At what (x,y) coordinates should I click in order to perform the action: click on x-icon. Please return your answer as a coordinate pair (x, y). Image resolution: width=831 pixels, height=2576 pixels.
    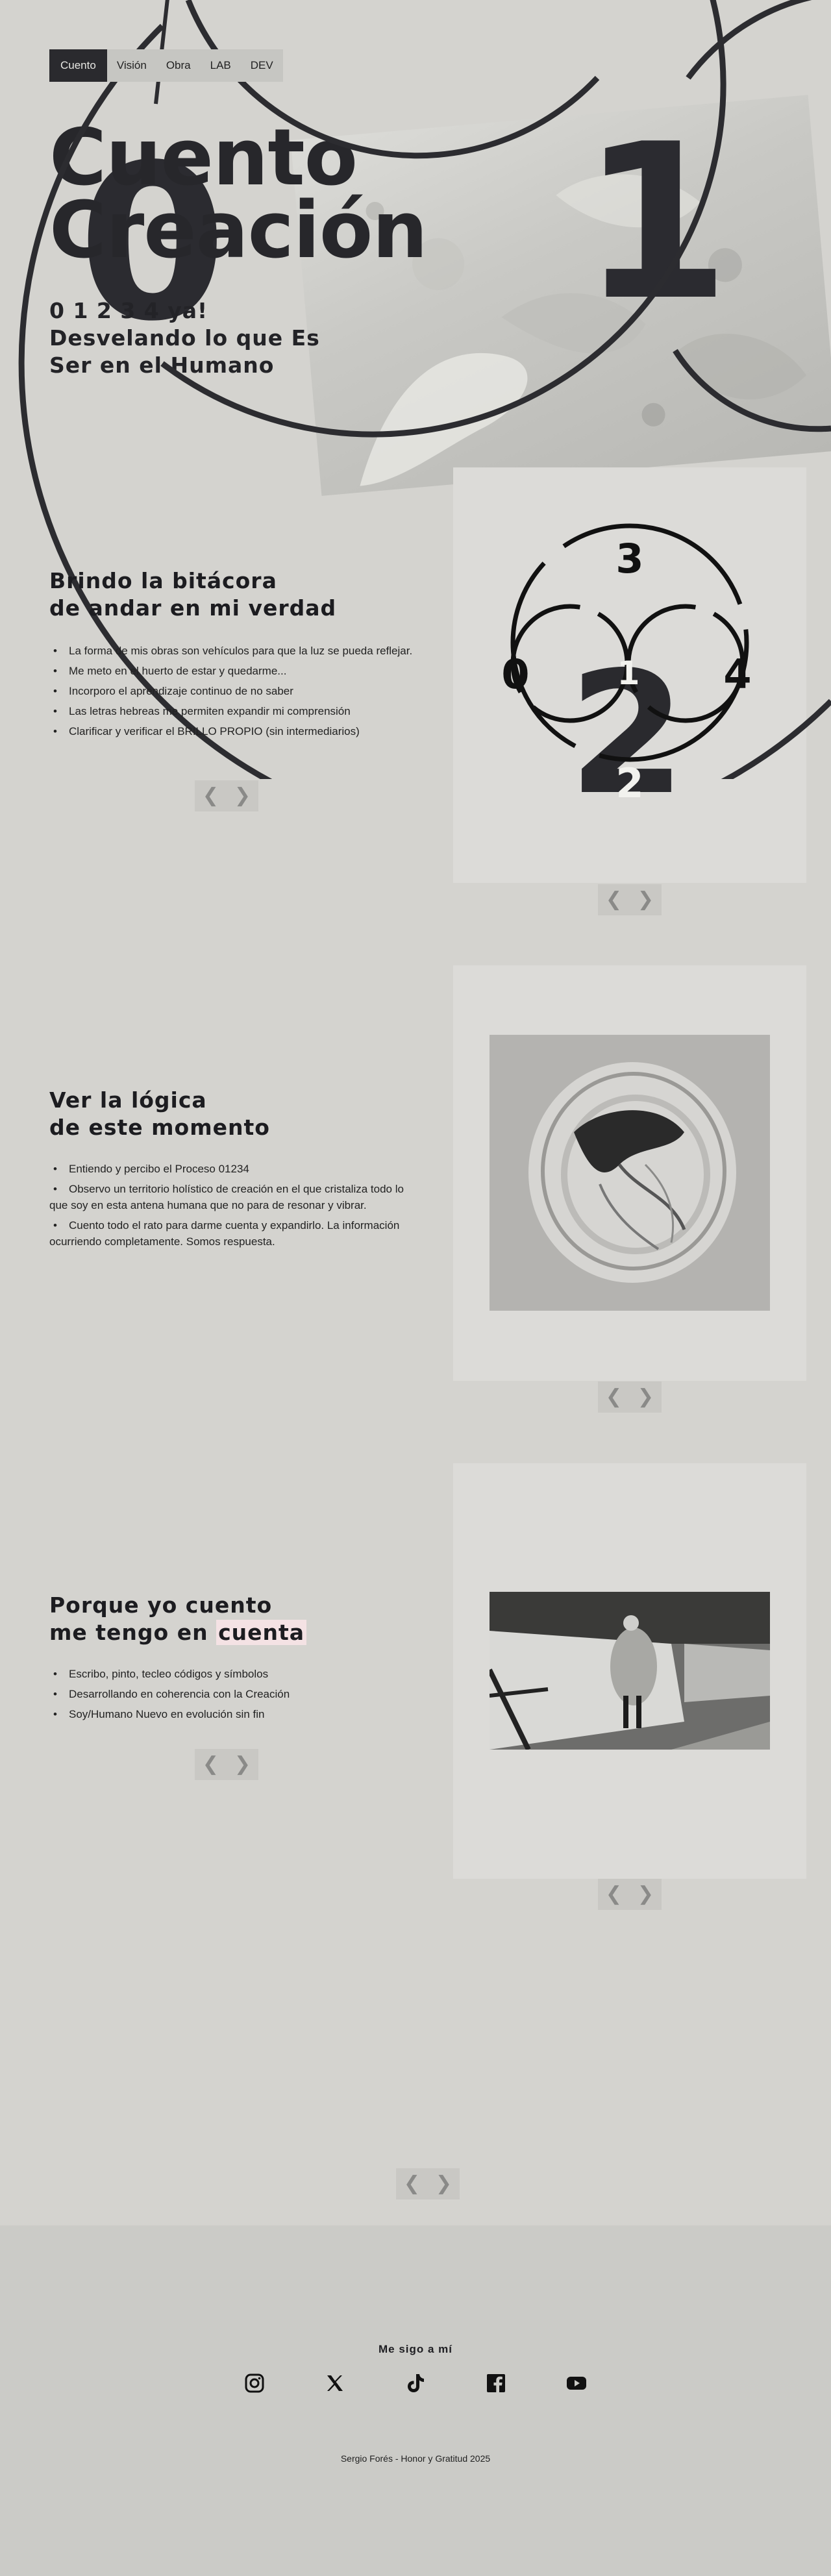
    Looking at the image, I should click on (335, 2383).